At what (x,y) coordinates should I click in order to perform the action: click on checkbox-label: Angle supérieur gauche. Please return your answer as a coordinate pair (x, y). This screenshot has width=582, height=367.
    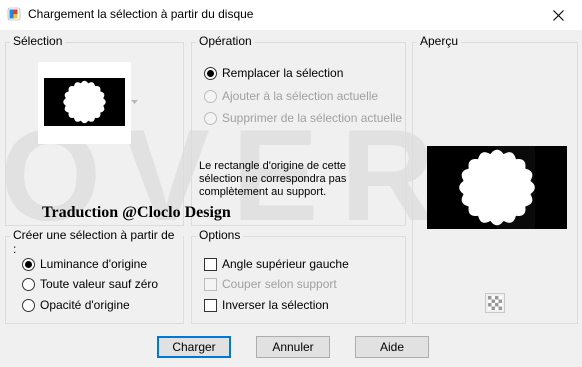
    Looking at the image, I should click on (285, 264).